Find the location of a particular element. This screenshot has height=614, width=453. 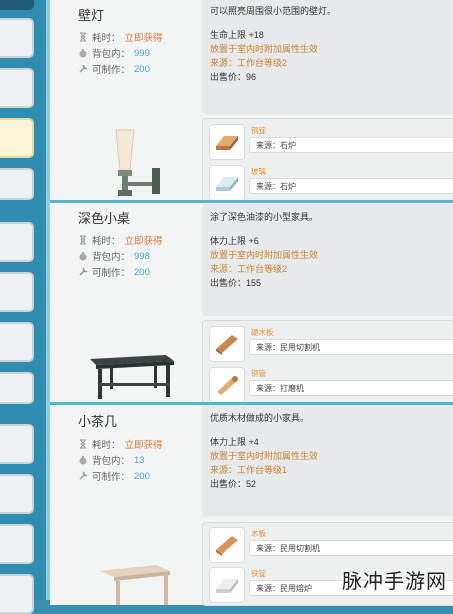

stat-bonus: 体力上限 +4 is located at coordinates (234, 442).